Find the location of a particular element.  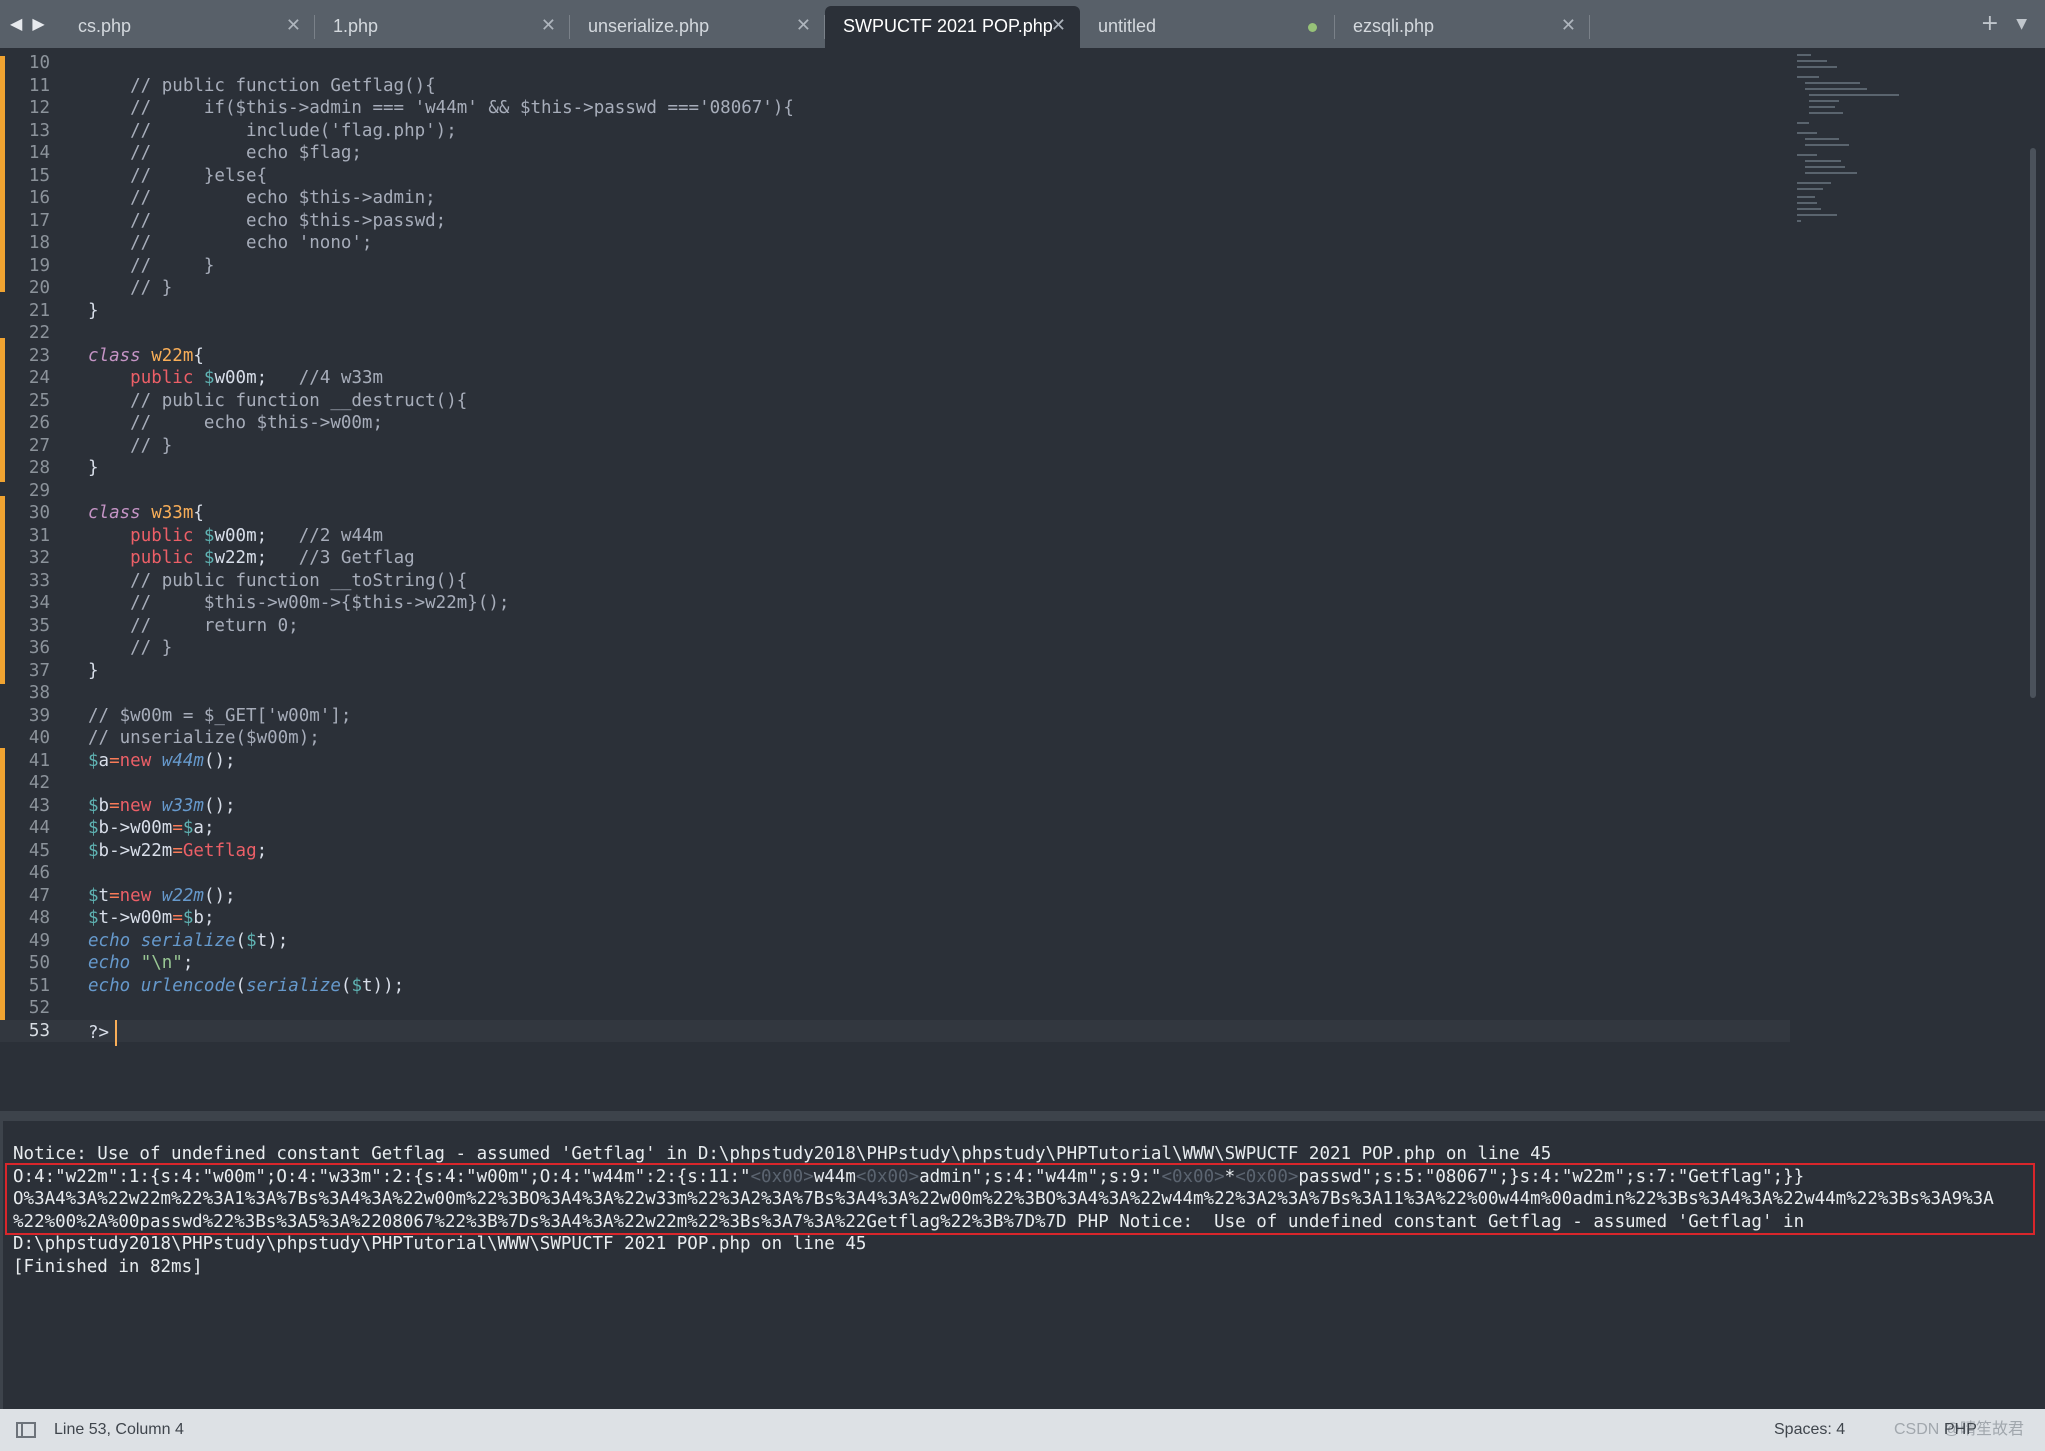

minimap is located at coordinates (1847, 152).